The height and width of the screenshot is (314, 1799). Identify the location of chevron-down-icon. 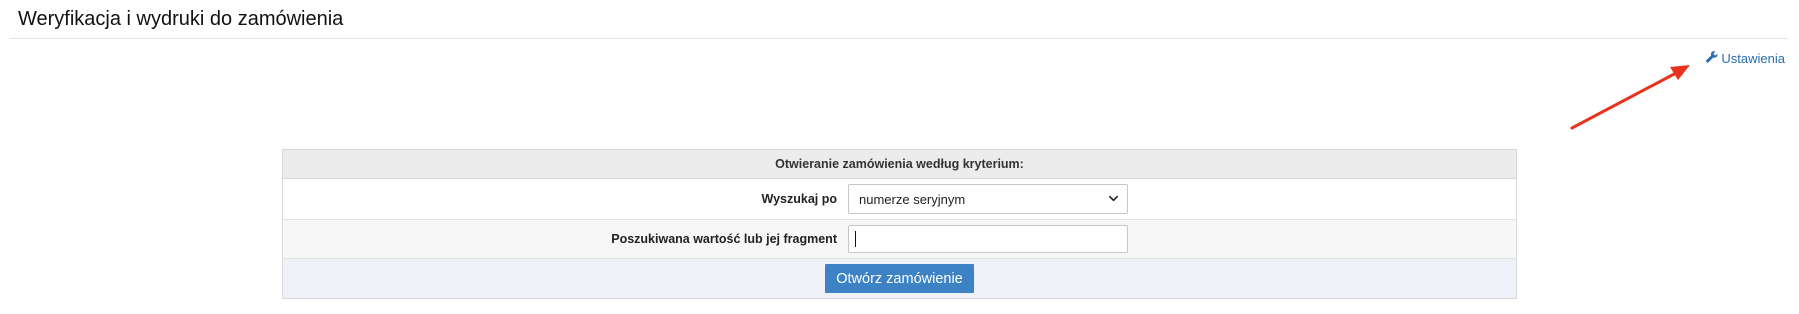
(1113, 199).